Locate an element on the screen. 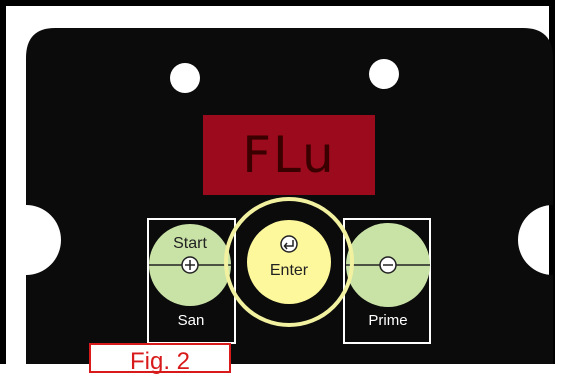 The height and width of the screenshot is (379, 567). mounting-hole-right is located at coordinates (384, 74).